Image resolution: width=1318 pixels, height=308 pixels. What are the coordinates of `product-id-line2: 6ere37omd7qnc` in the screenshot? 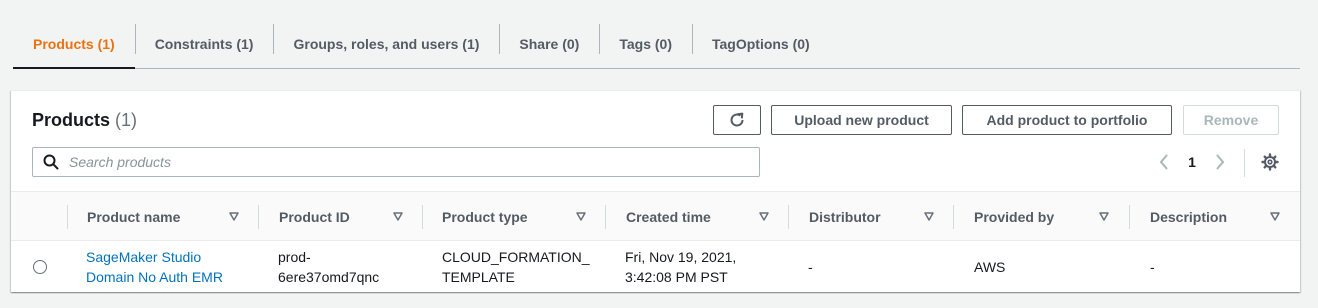 It's located at (329, 277).